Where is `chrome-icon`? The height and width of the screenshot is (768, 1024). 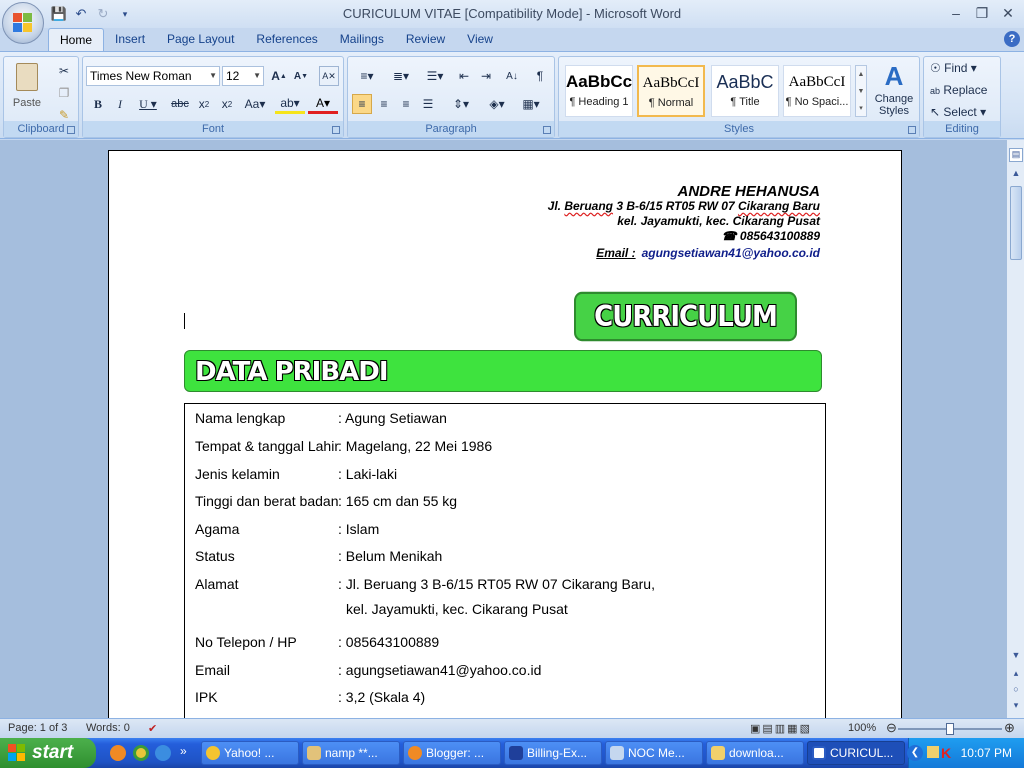 chrome-icon is located at coordinates (141, 753).